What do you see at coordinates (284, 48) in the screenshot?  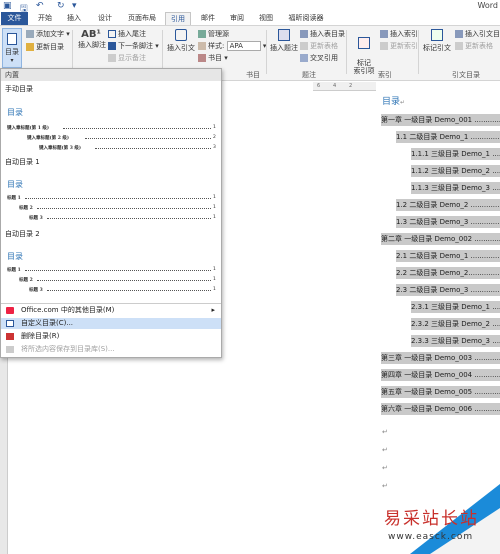 I see `insert-caption-label: 插入题注` at bounding box center [284, 48].